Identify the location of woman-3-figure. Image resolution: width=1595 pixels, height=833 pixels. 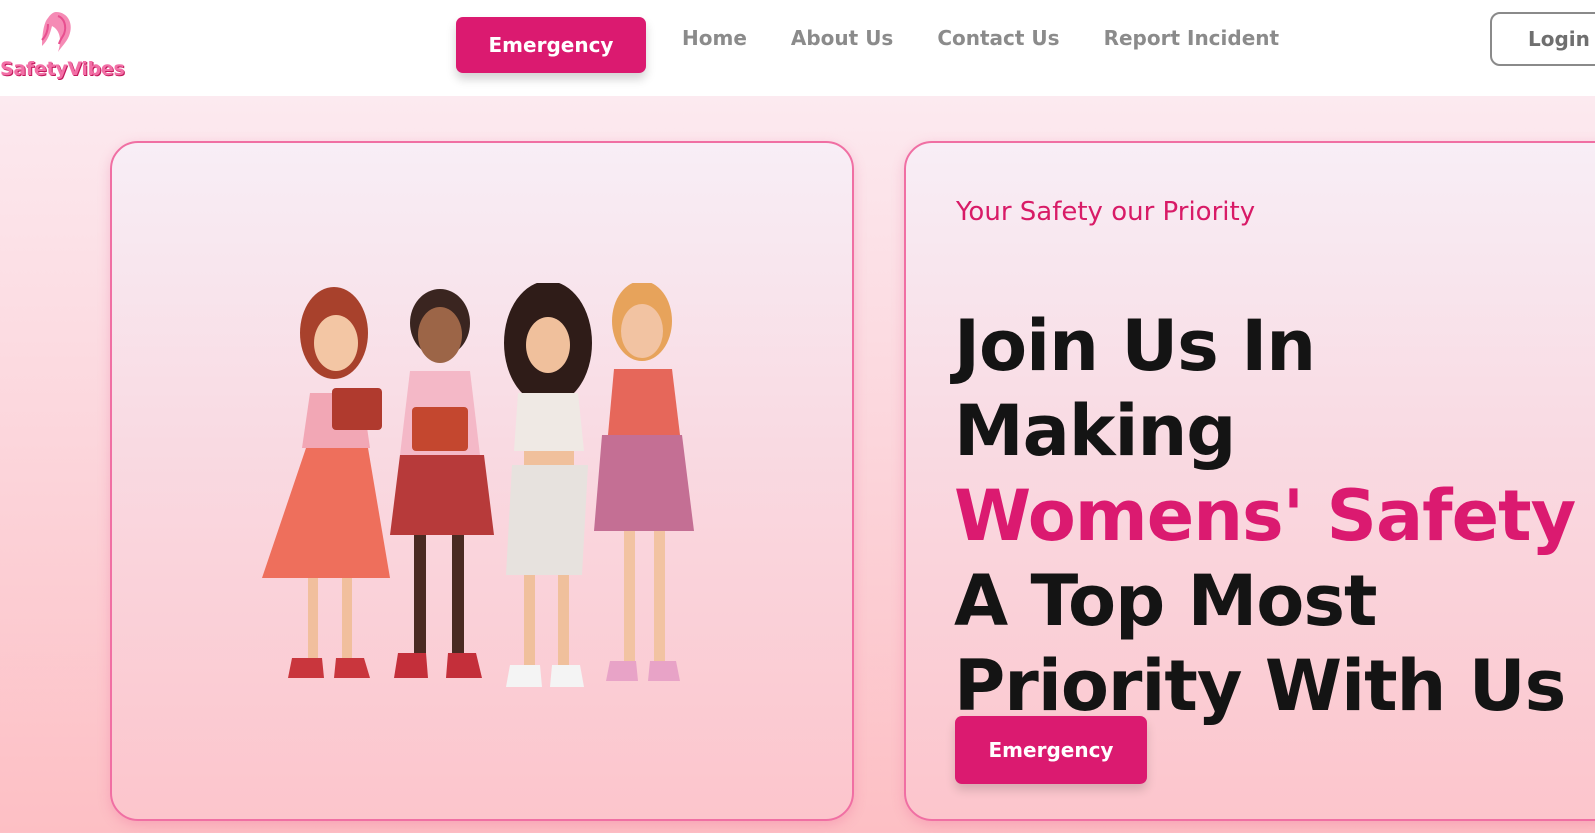
(548, 485).